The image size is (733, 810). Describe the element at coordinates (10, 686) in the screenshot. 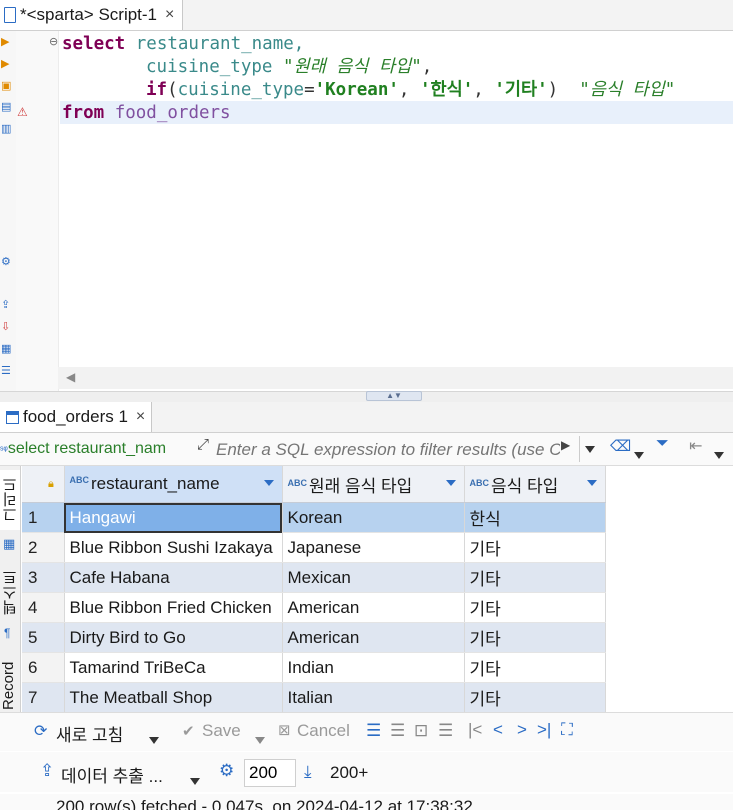

I see `tab-record: Record` at that location.